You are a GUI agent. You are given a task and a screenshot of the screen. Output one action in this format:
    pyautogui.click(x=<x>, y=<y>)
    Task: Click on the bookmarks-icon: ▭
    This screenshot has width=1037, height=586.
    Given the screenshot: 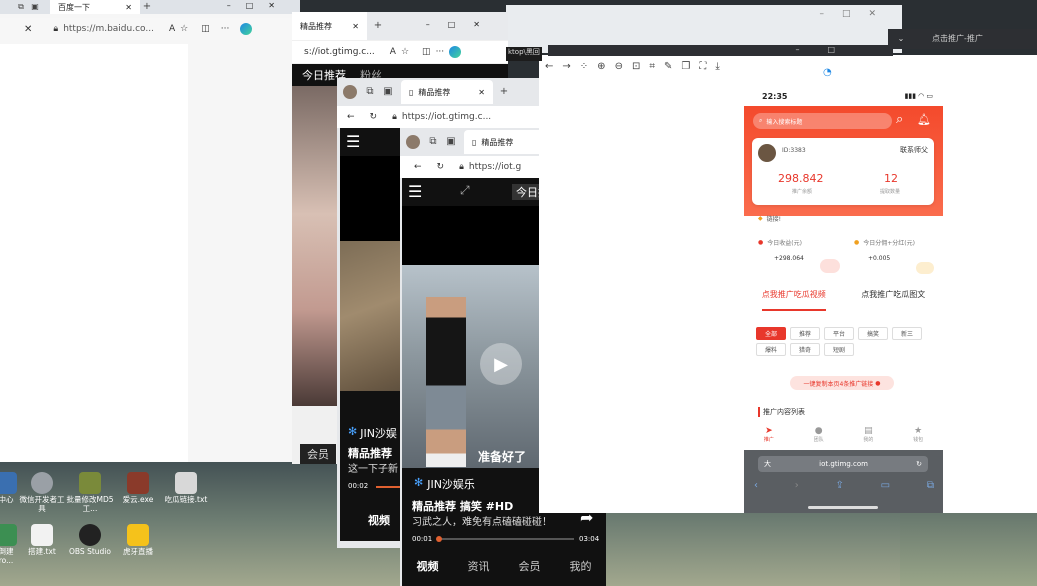 What is the action you would take?
    pyautogui.click(x=885, y=485)
    